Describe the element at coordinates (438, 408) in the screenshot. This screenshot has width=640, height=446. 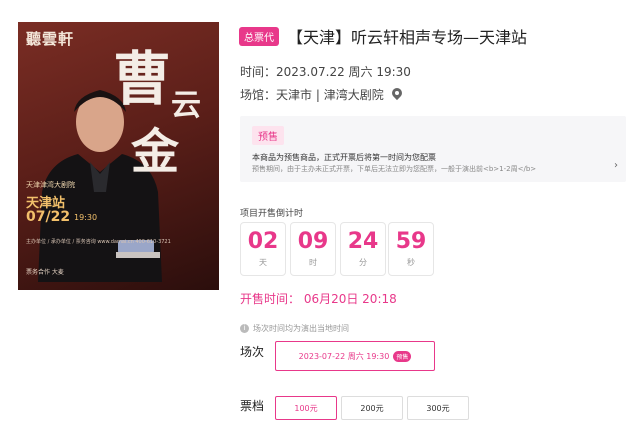
I see `price-option-300: 300元` at that location.